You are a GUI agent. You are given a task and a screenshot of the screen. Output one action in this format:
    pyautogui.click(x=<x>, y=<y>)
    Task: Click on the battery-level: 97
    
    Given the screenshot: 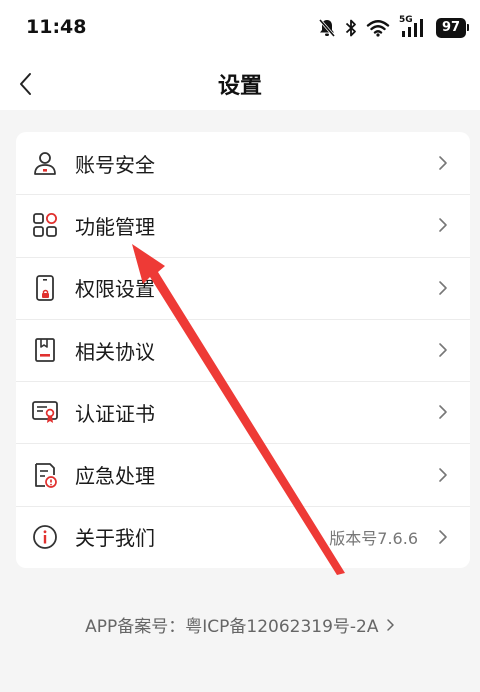 What is the action you would take?
    pyautogui.click(x=451, y=27)
    